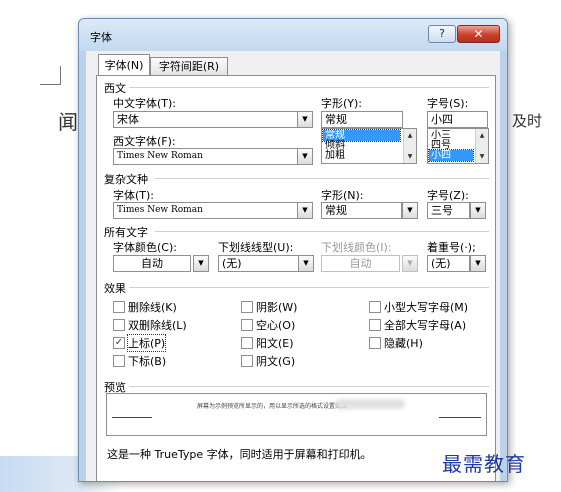 The image size is (561, 492). I want to click on shadow-checkbox, so click(247, 307).